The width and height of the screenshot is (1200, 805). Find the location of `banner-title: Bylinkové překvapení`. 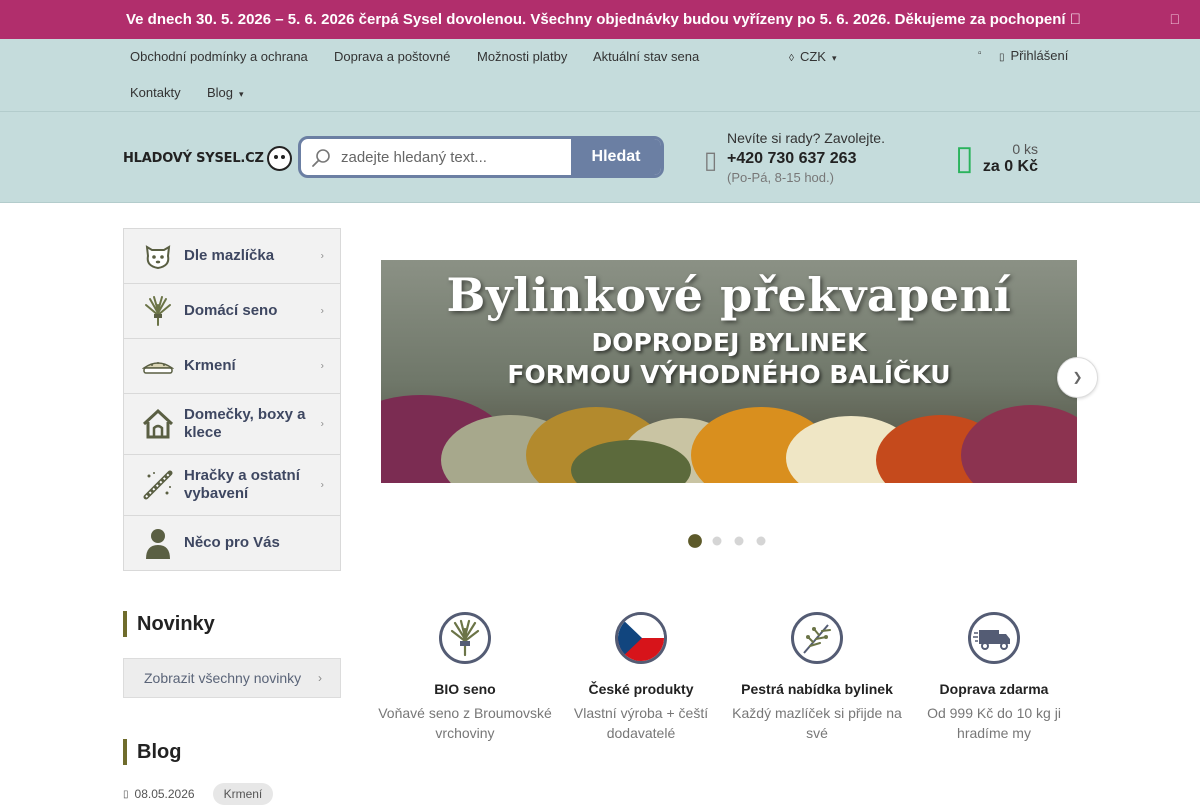

banner-title: Bylinkové překvapení is located at coordinates (729, 295).